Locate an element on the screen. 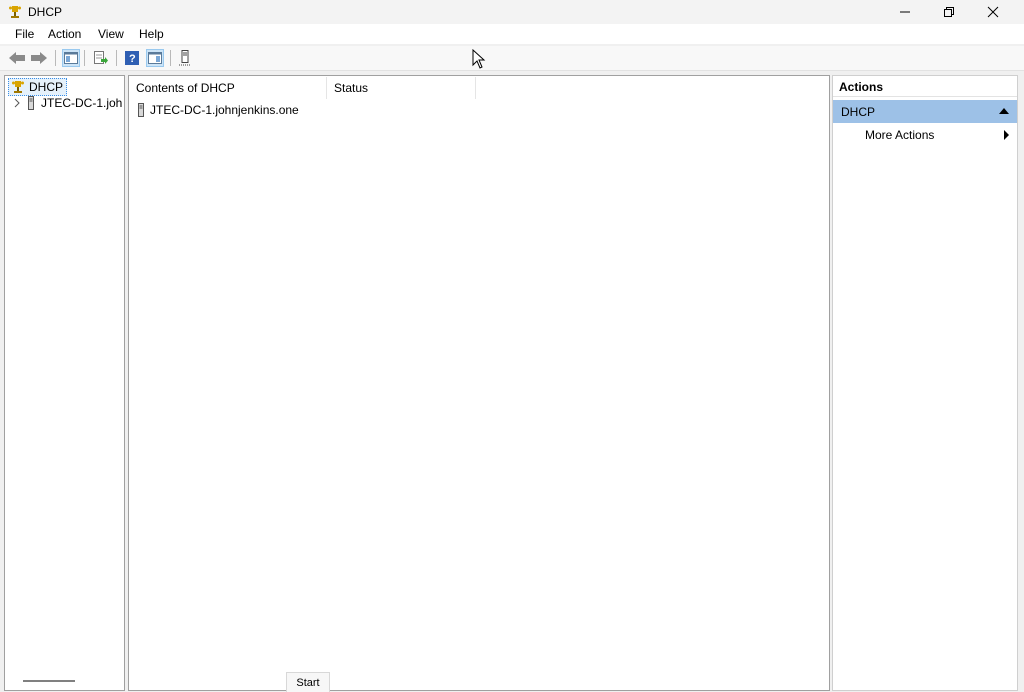  dhcp-app-icon is located at coordinates (15, 13).